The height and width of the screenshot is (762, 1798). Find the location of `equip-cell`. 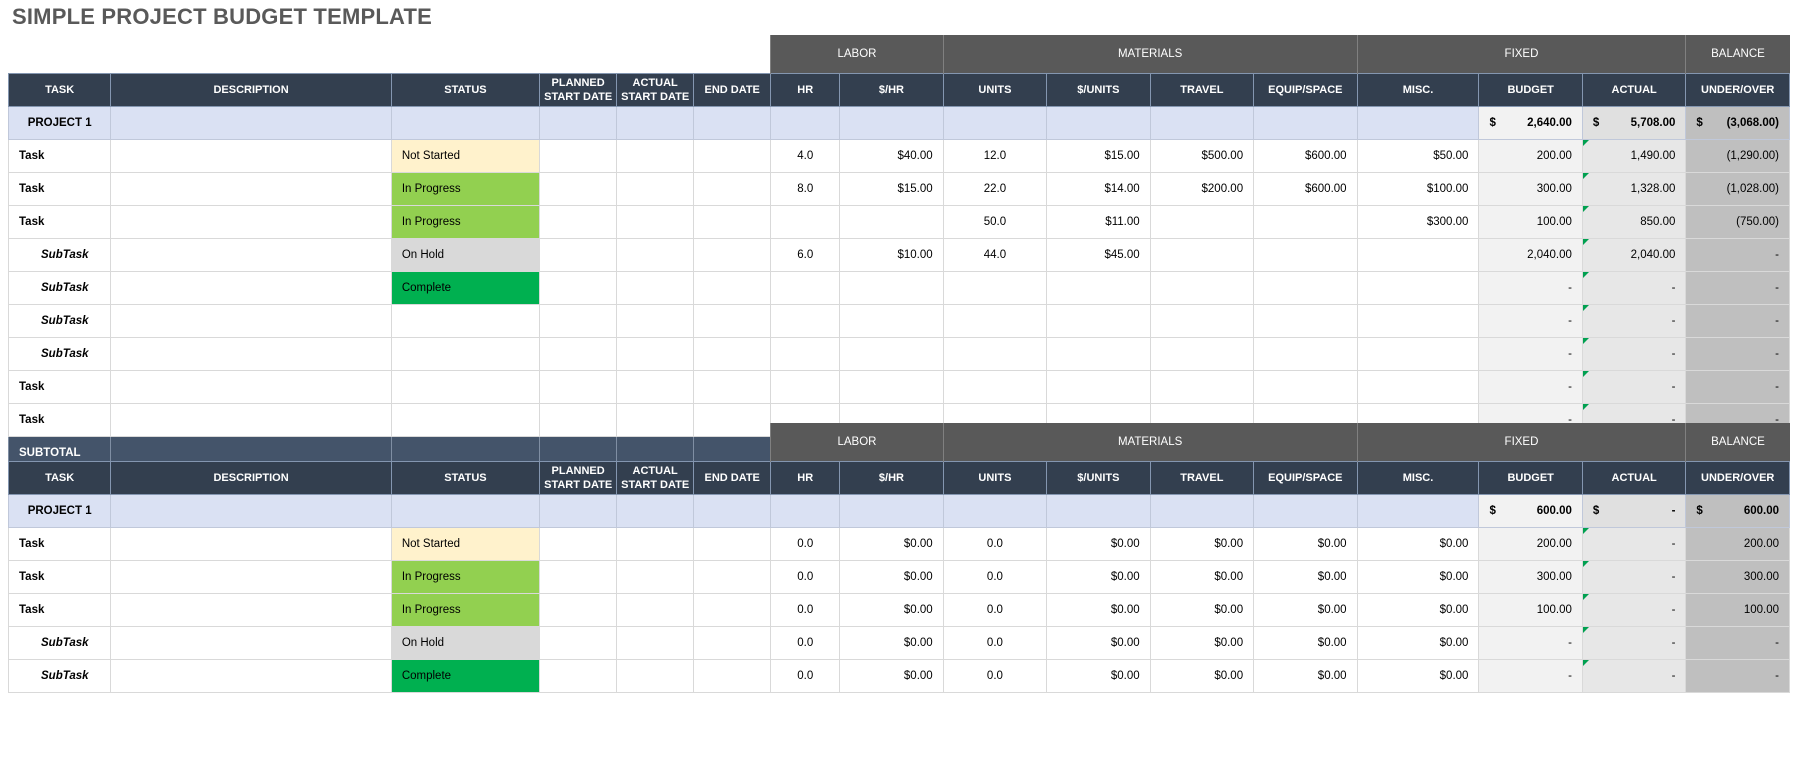

equip-cell is located at coordinates (1305, 320).